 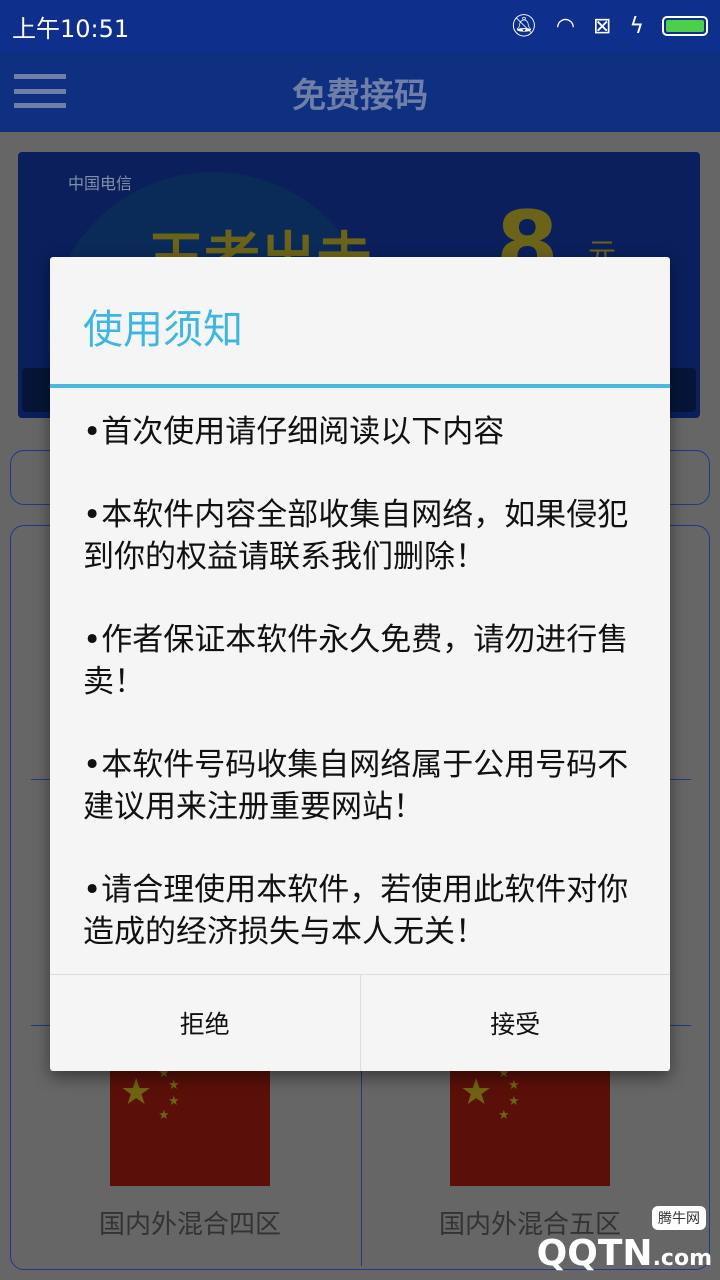 What do you see at coordinates (602, 26) in the screenshot?
I see `sim-x-icon: ⊠` at bounding box center [602, 26].